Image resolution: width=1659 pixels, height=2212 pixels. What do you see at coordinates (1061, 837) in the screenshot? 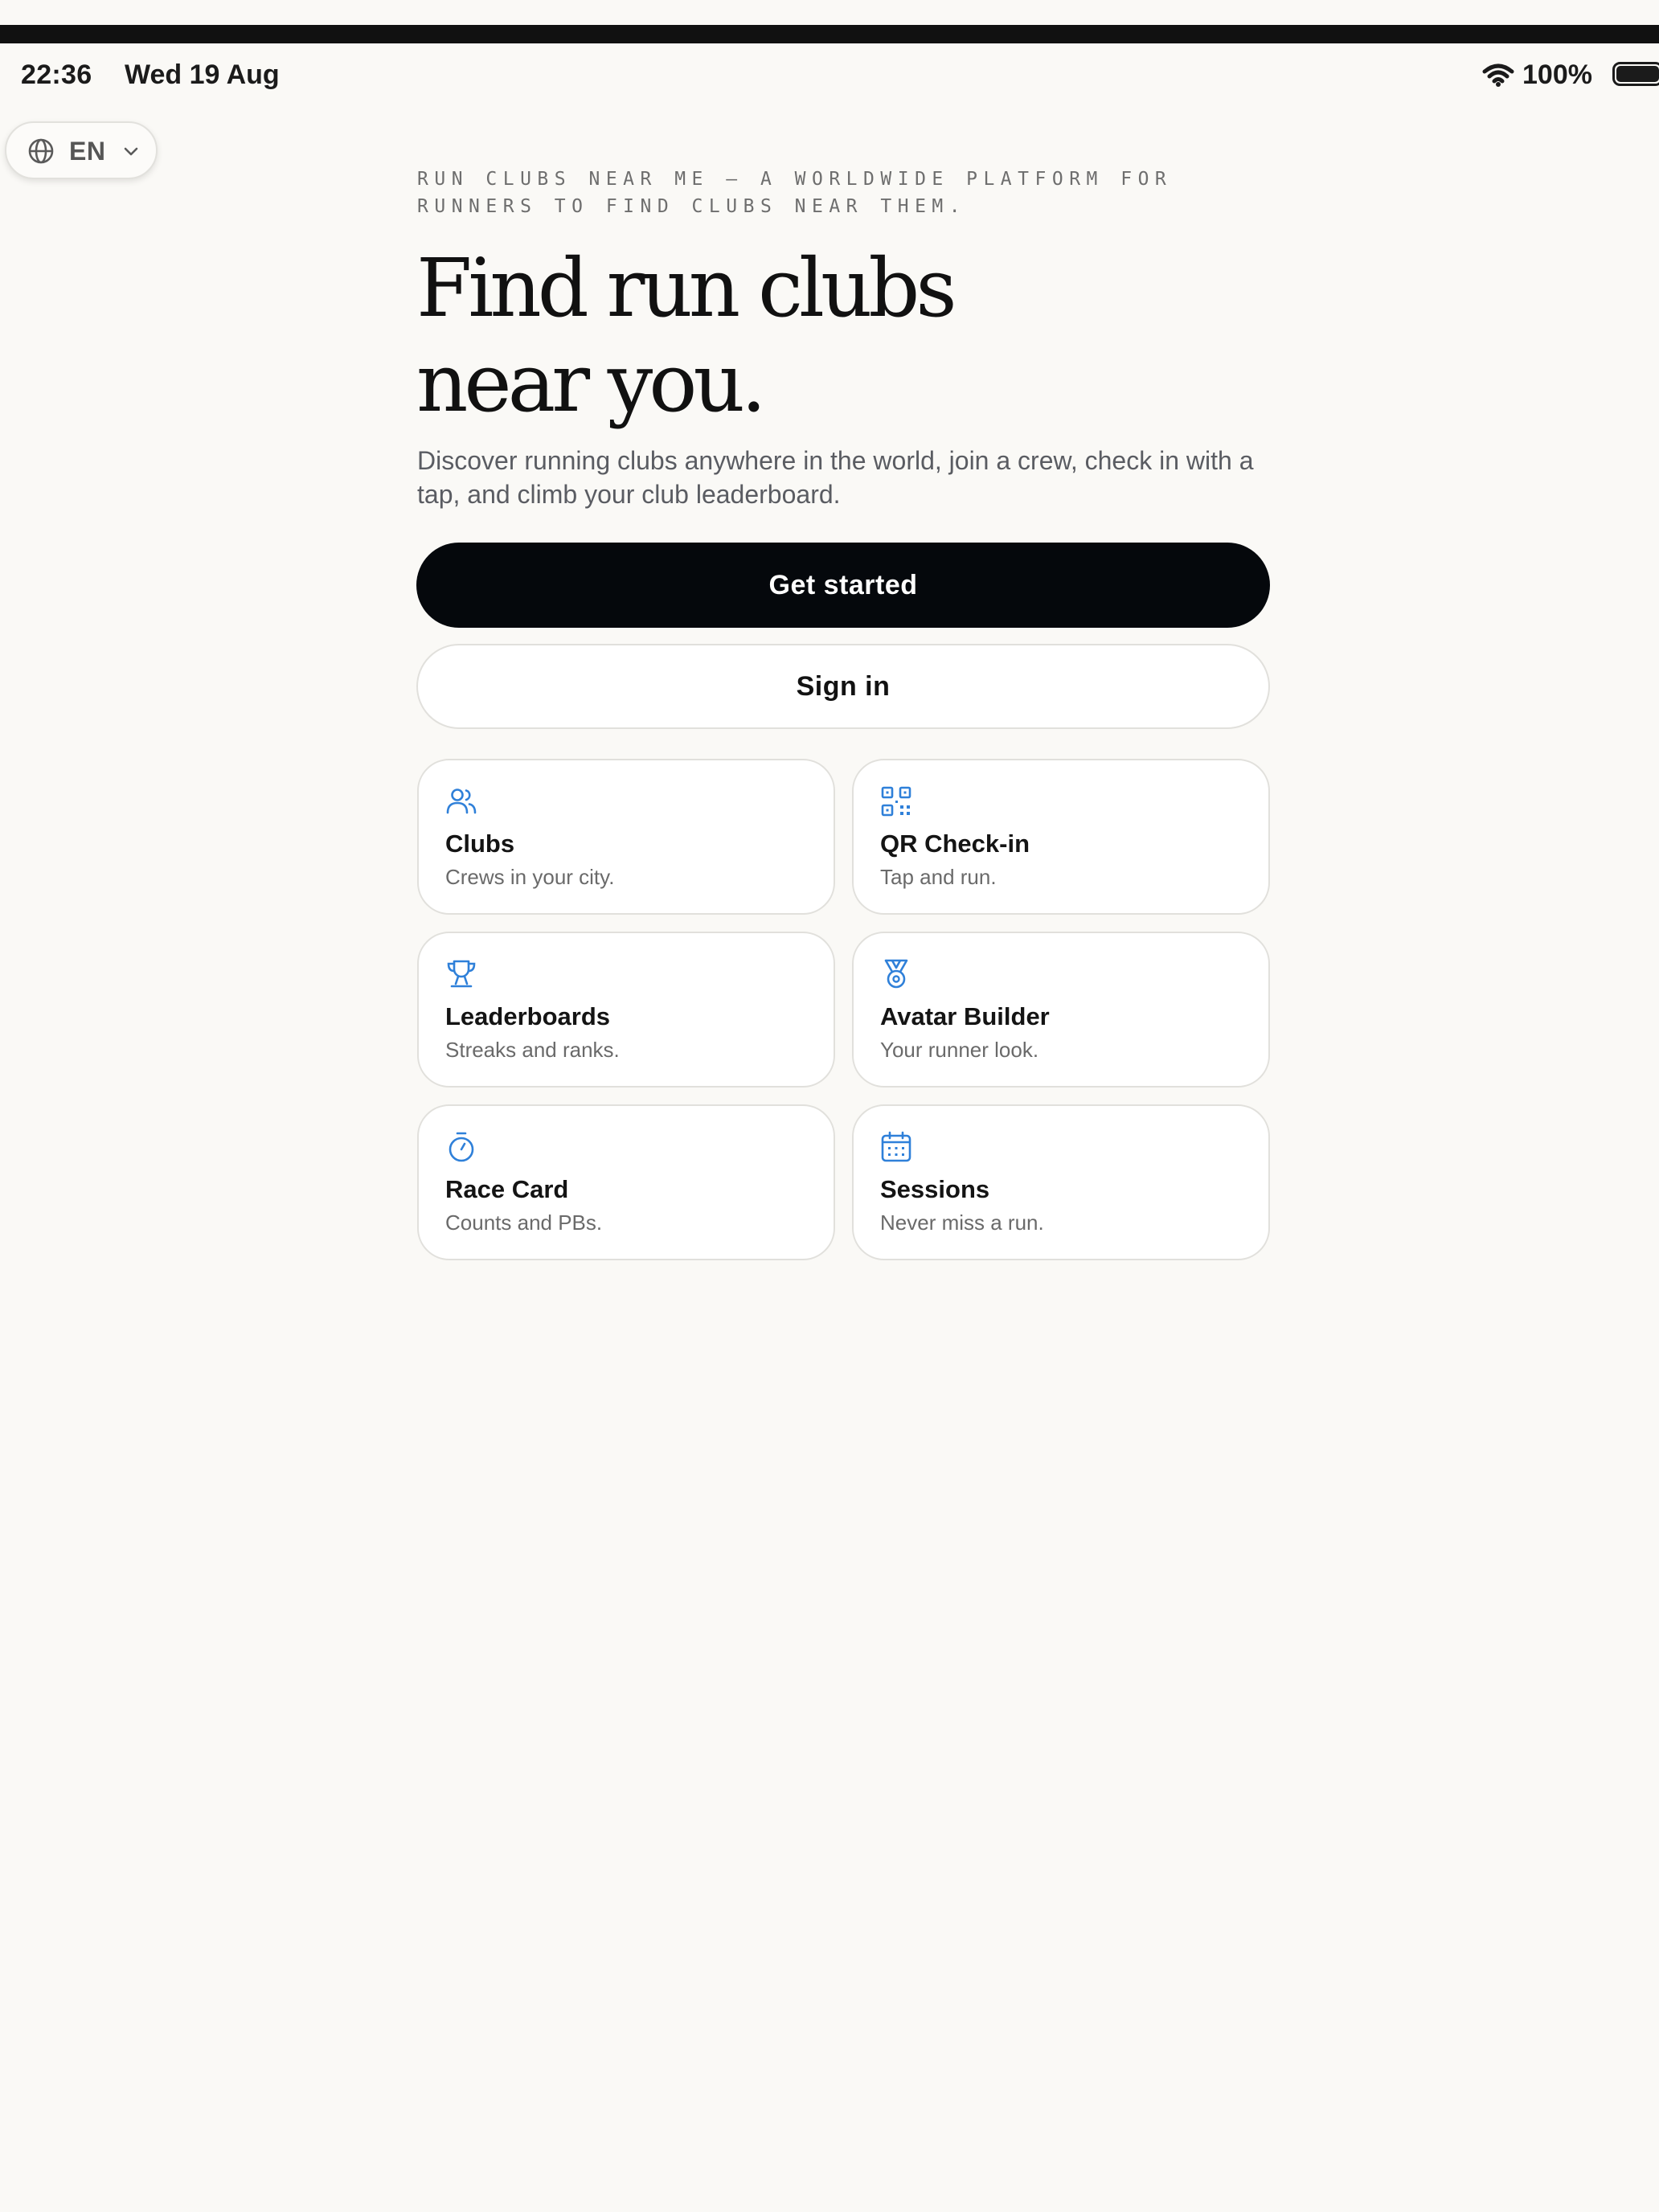
I see `feature-card-qr-check-in: QR Check-in Tap and run.` at bounding box center [1061, 837].